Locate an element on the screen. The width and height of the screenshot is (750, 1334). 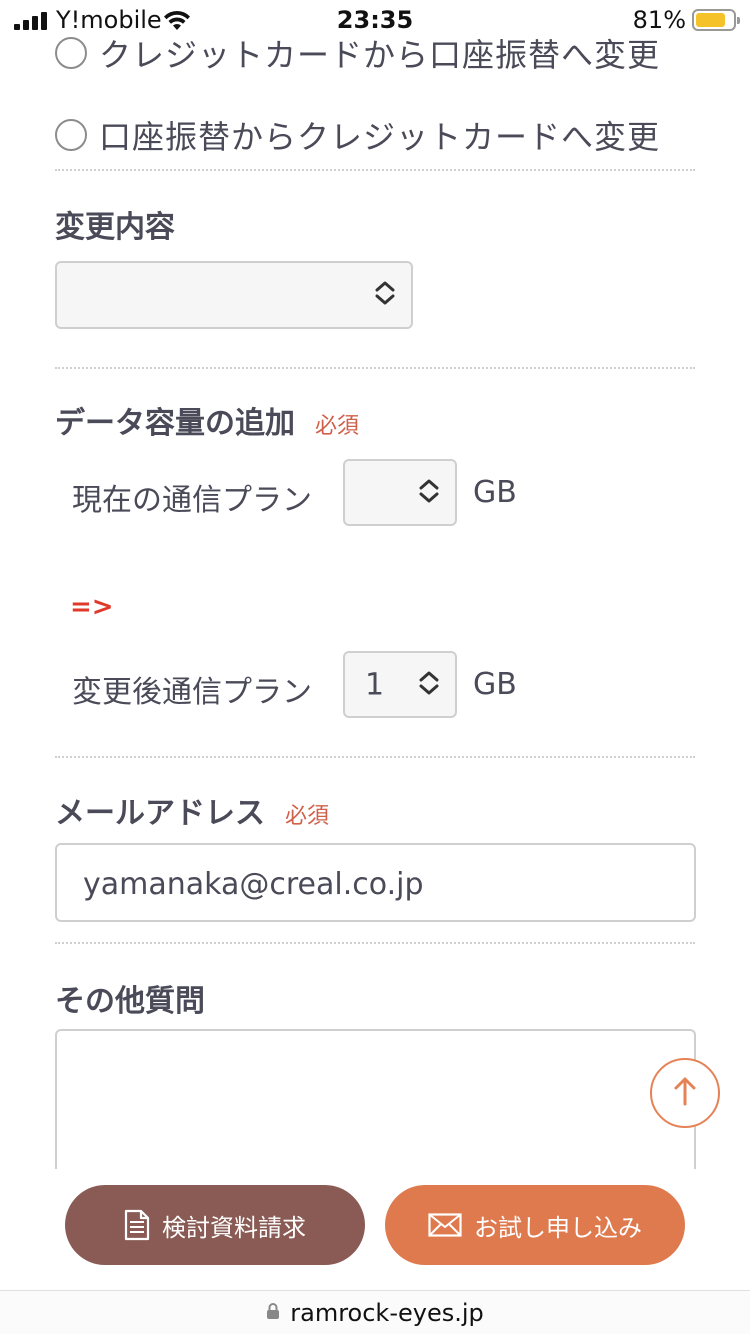
change-content-select is located at coordinates (234, 295).